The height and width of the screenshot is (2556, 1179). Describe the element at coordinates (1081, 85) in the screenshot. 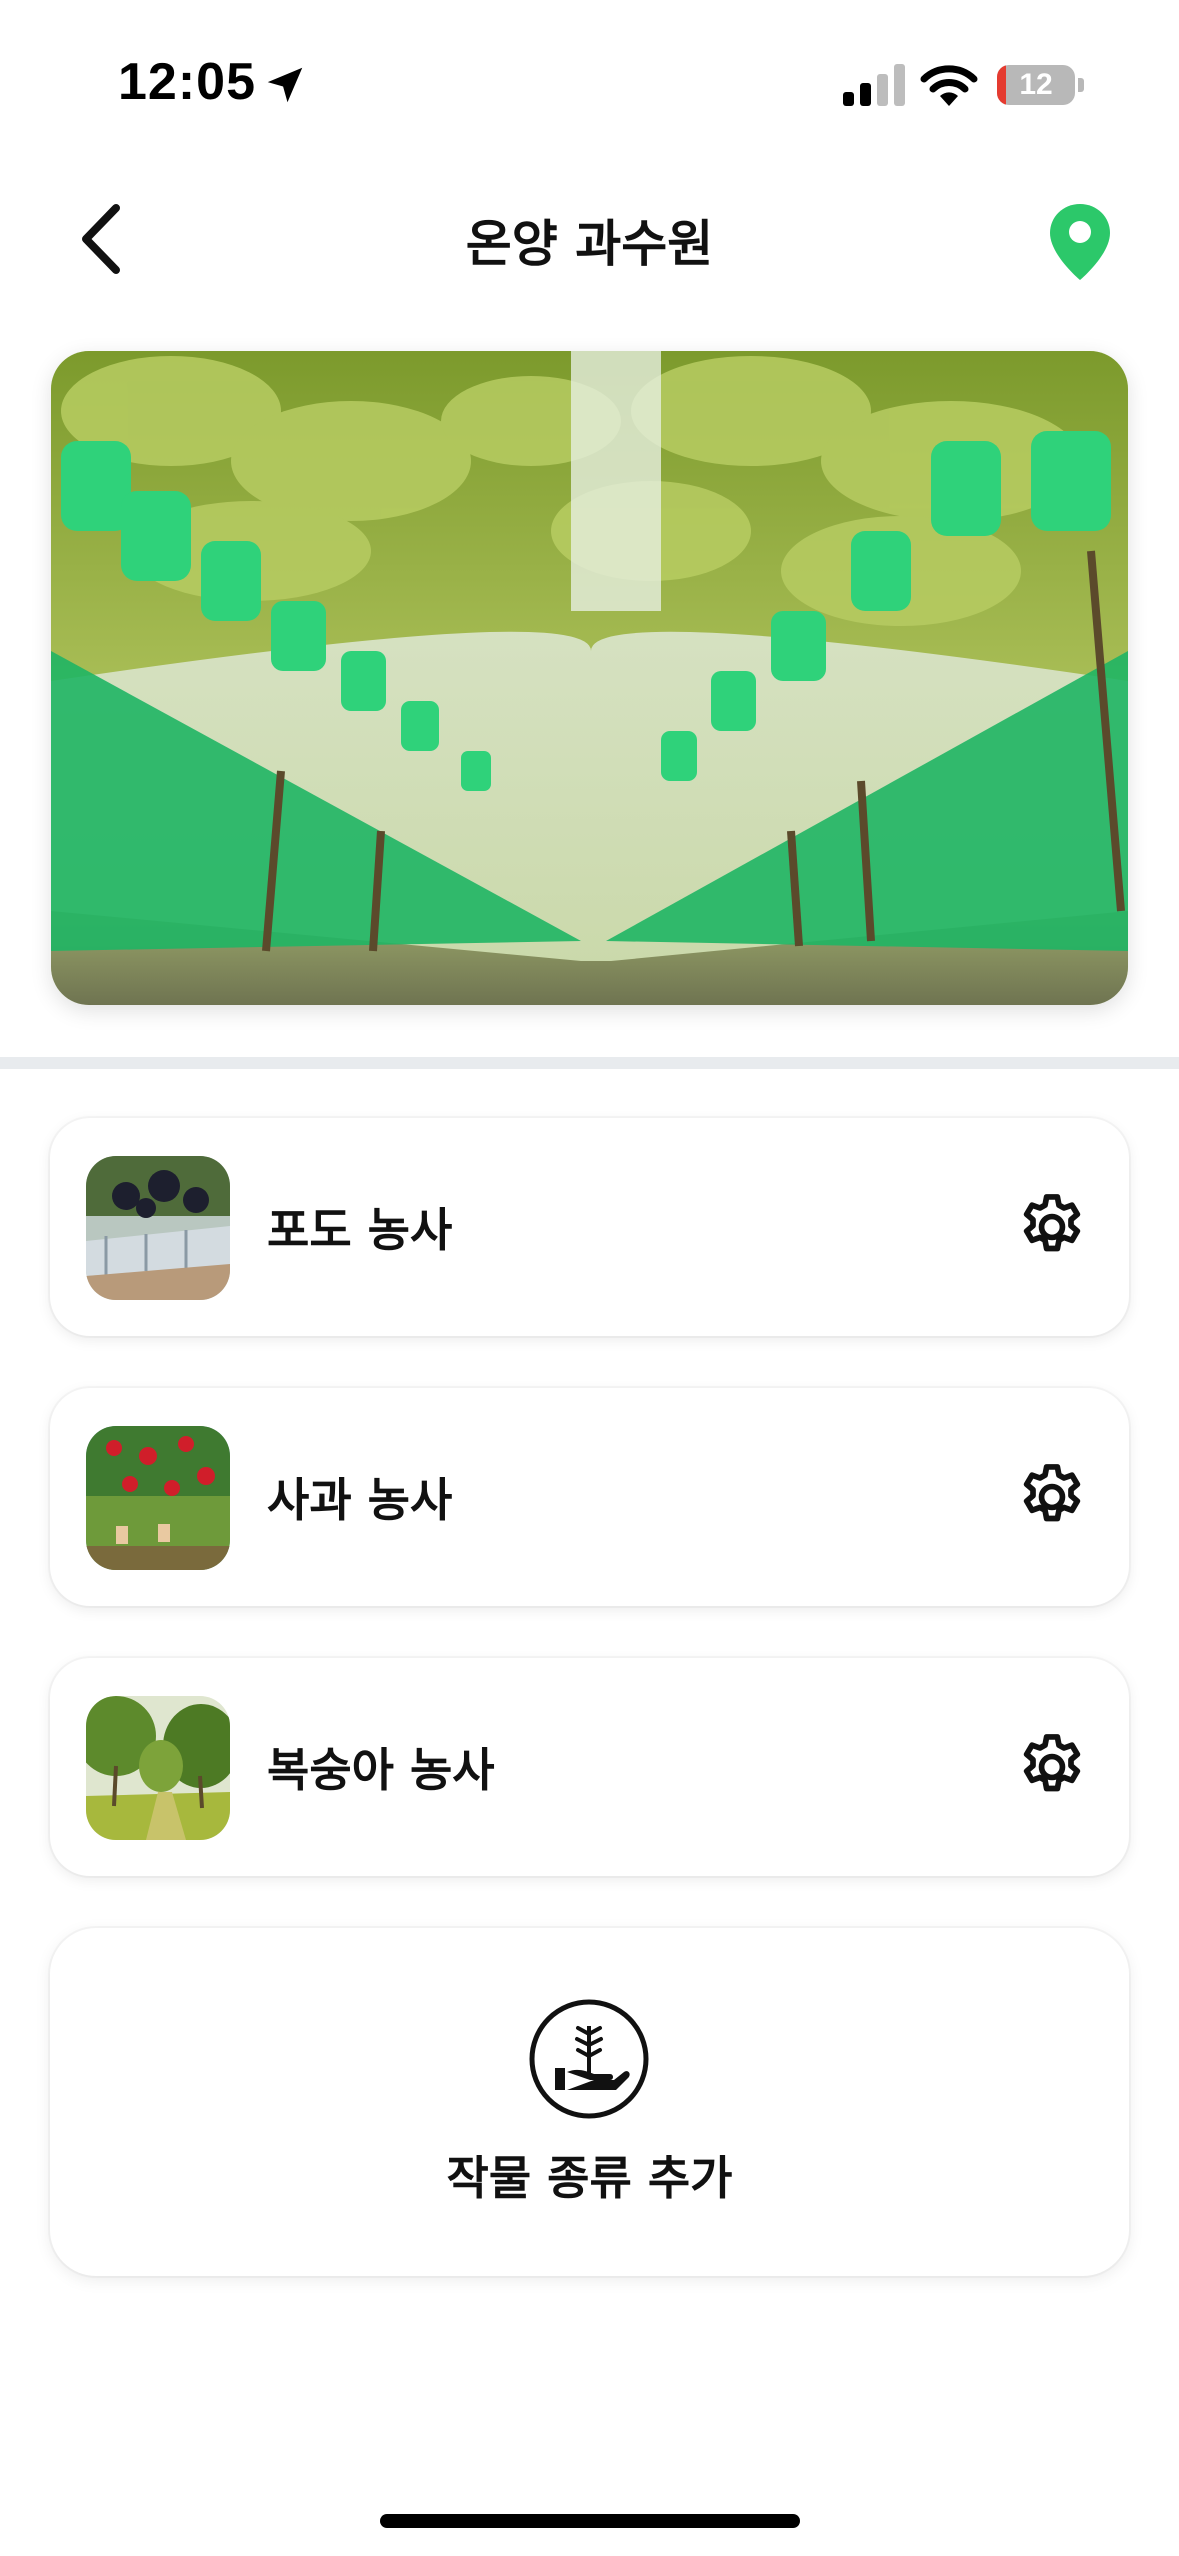

I see `battery-cap` at that location.